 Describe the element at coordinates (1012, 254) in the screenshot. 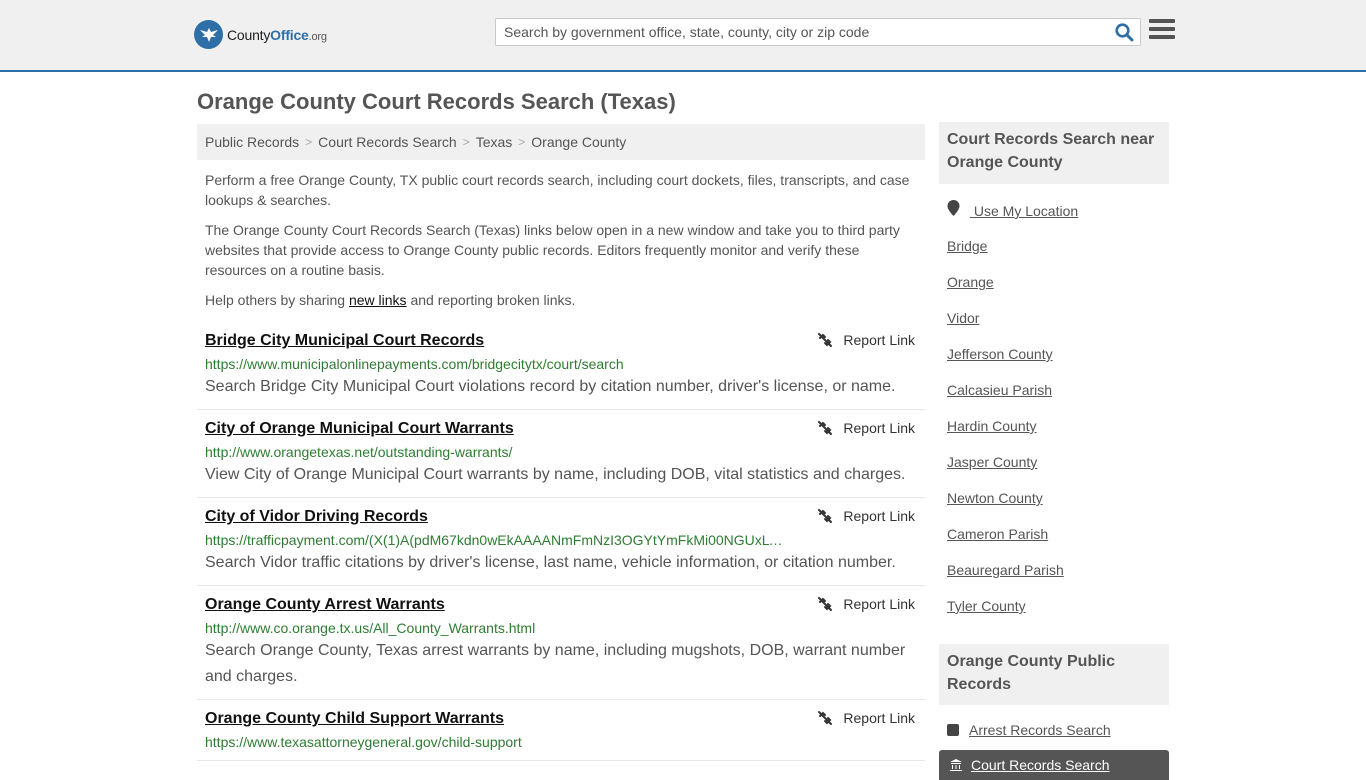

I see `nearby-link: Bridge` at that location.